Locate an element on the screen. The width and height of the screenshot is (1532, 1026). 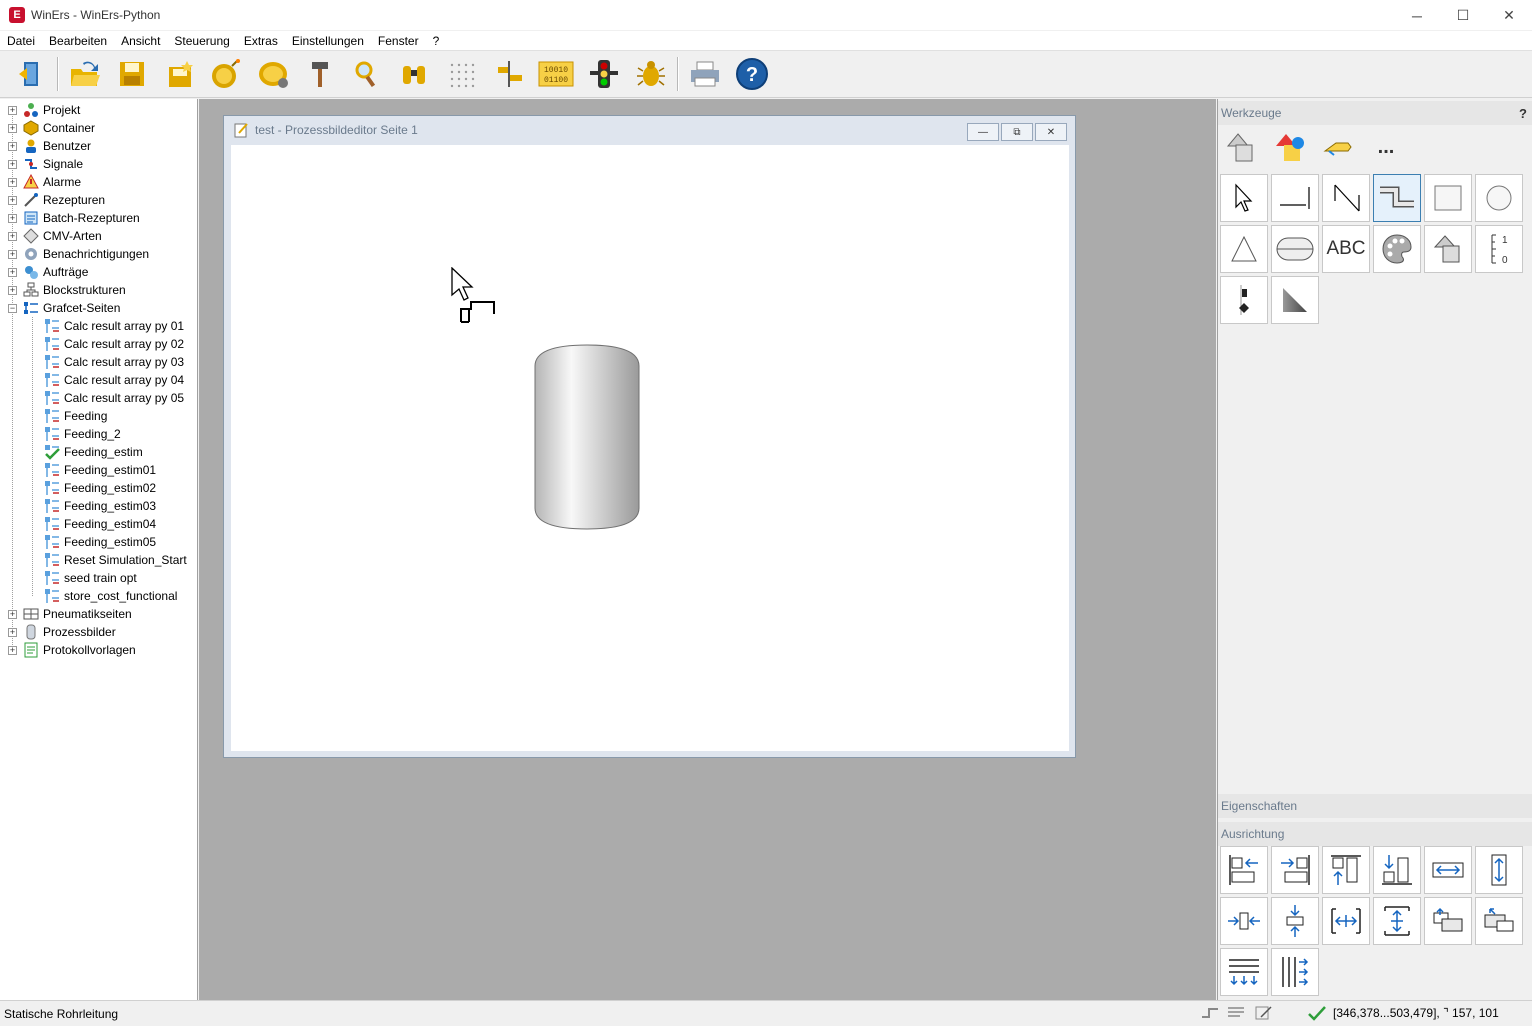
triangle-tool is located at coordinates (1244, 249).